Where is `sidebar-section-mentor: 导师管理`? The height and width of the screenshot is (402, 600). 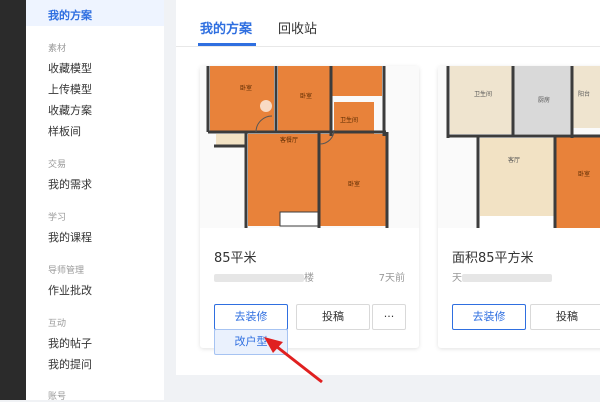 sidebar-section-mentor: 导师管理 is located at coordinates (66, 271).